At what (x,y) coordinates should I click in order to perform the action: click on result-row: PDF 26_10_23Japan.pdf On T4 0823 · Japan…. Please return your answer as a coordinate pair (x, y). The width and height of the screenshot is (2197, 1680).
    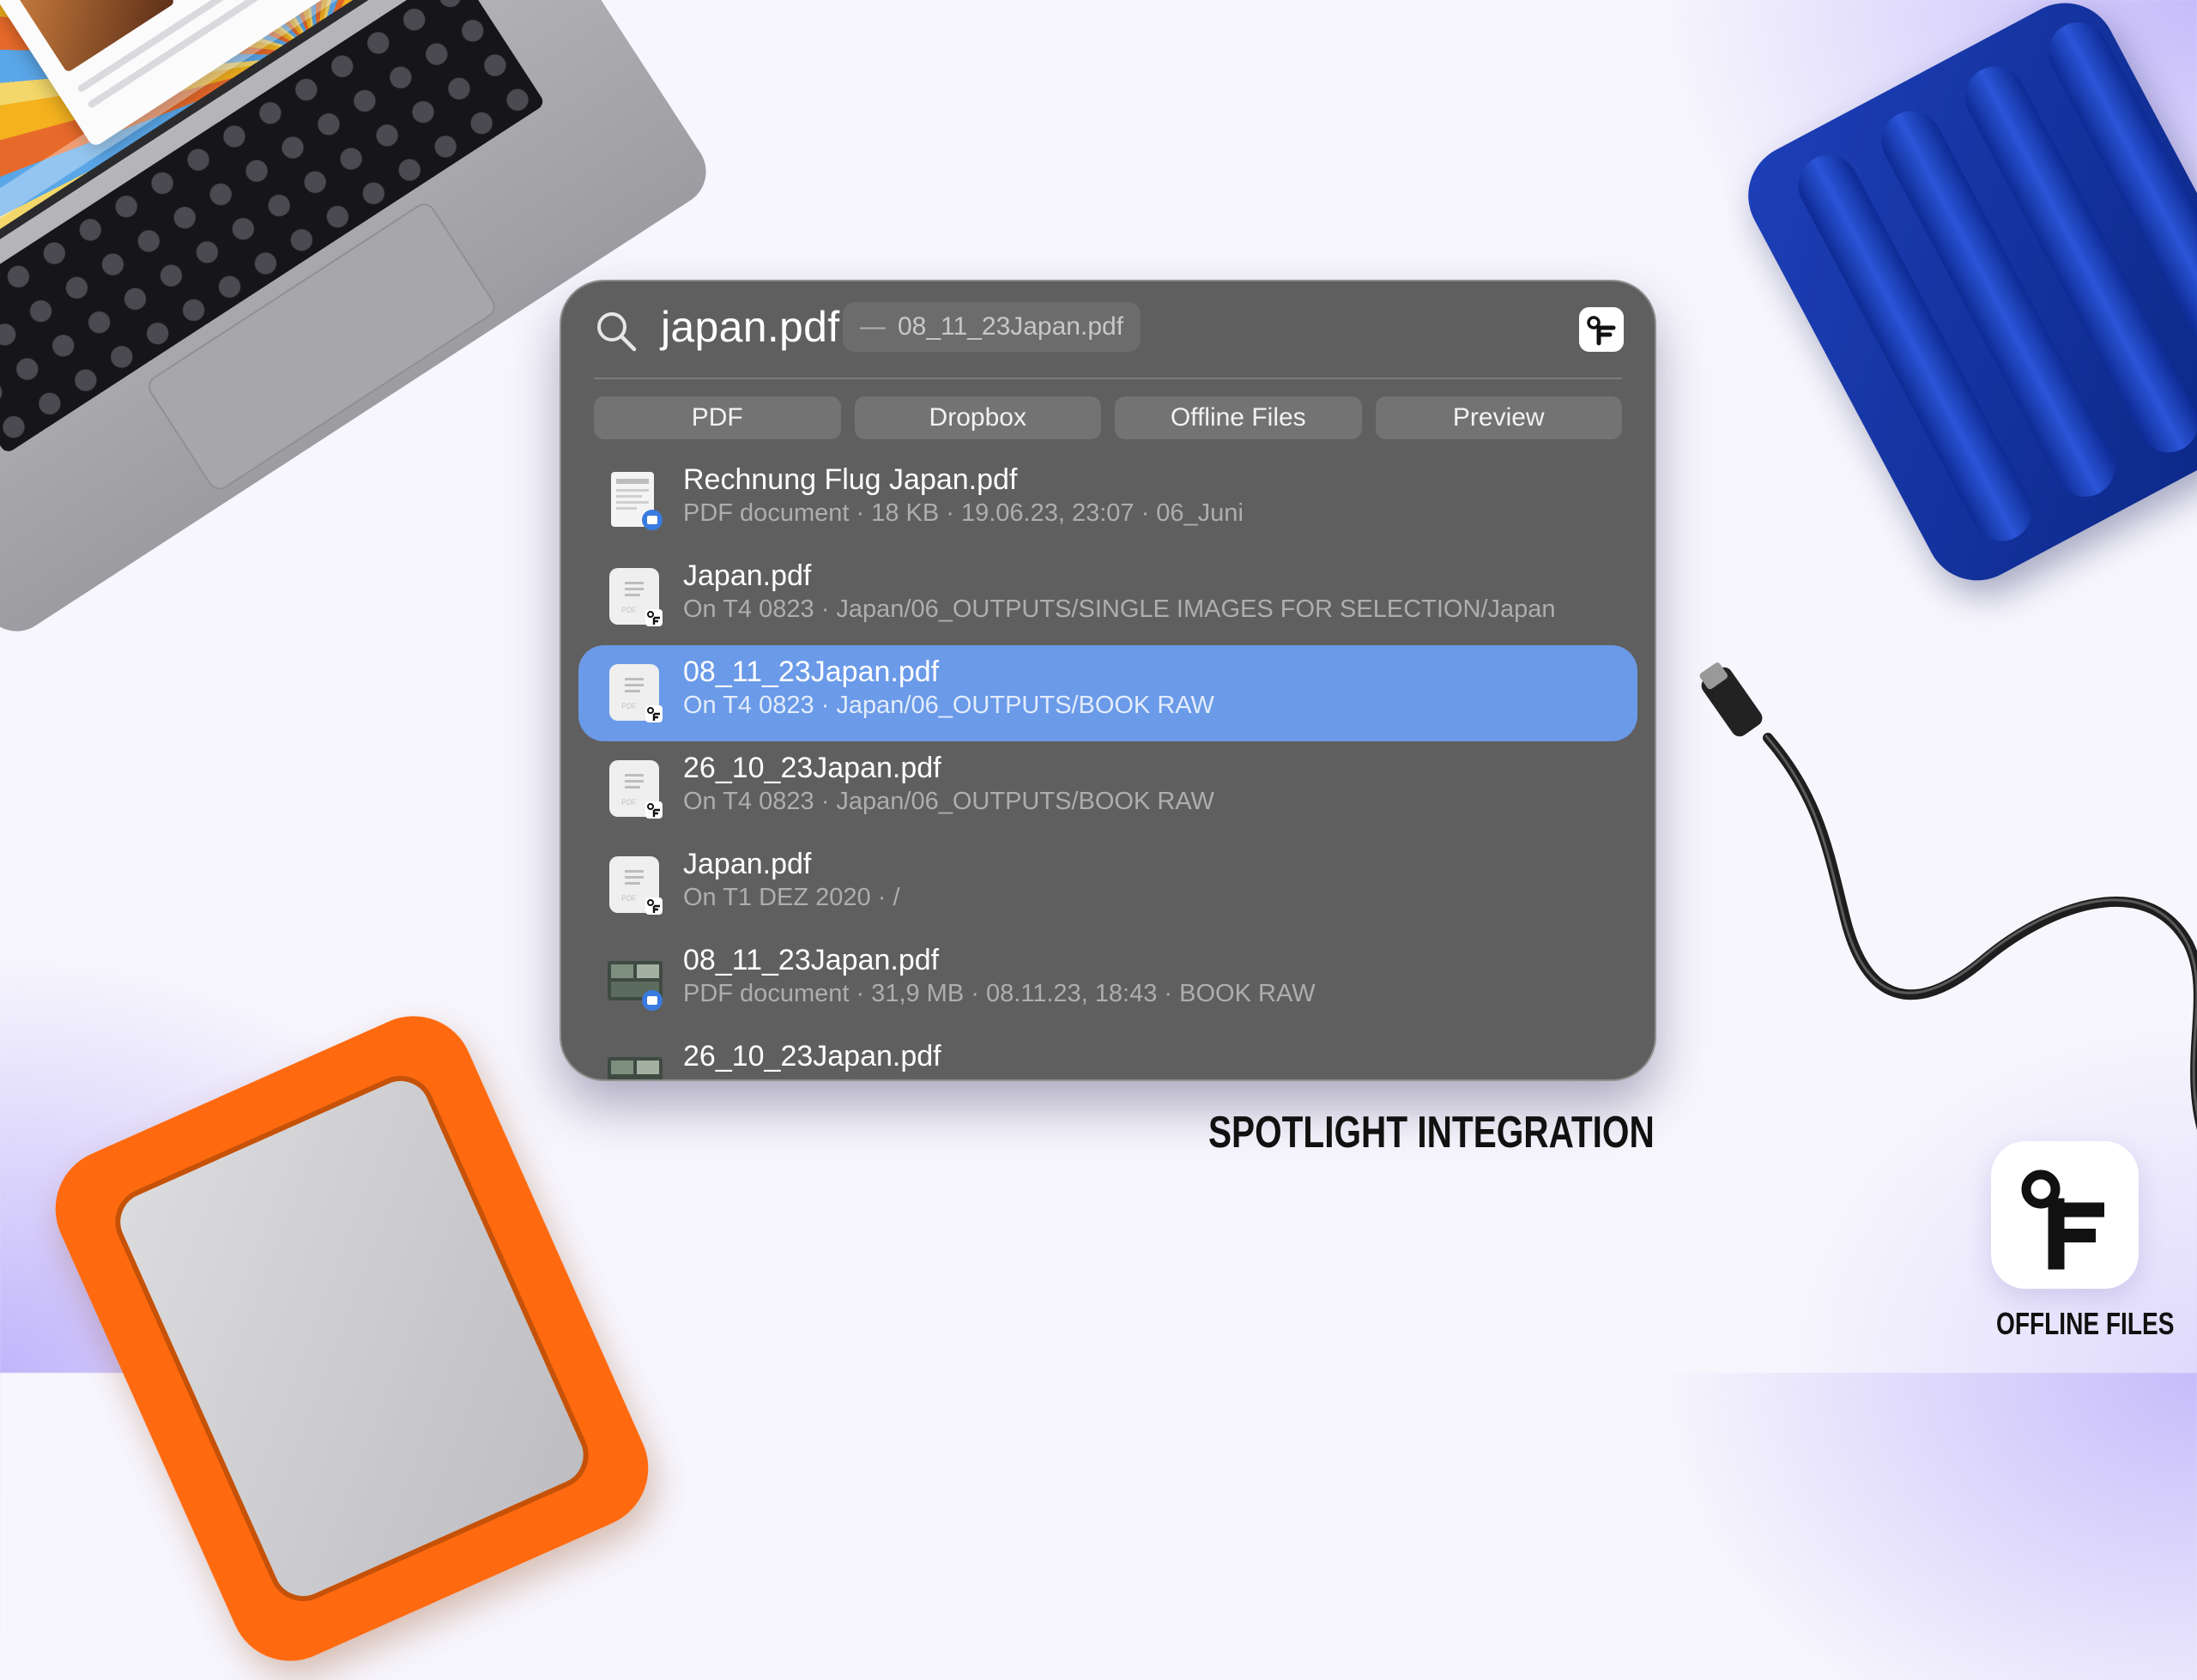
    Looking at the image, I should click on (1107, 789).